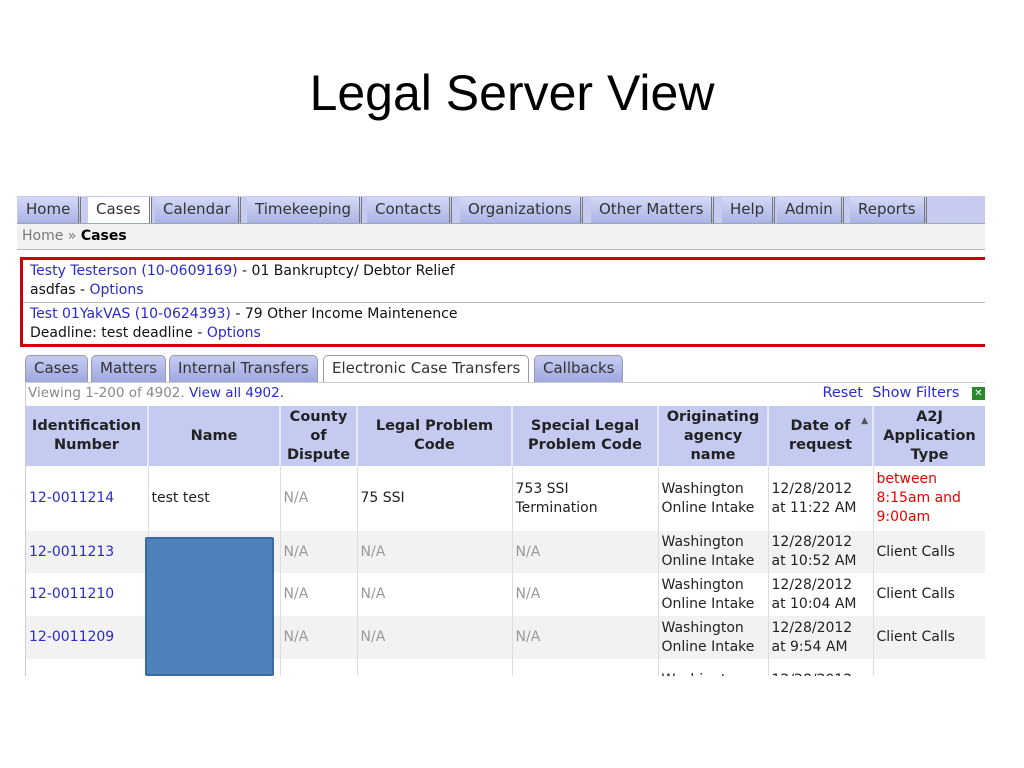 Image resolution: width=1024 pixels, height=768 pixels. What do you see at coordinates (512, 93) in the screenshot?
I see `slide-title: Legal Server View` at bounding box center [512, 93].